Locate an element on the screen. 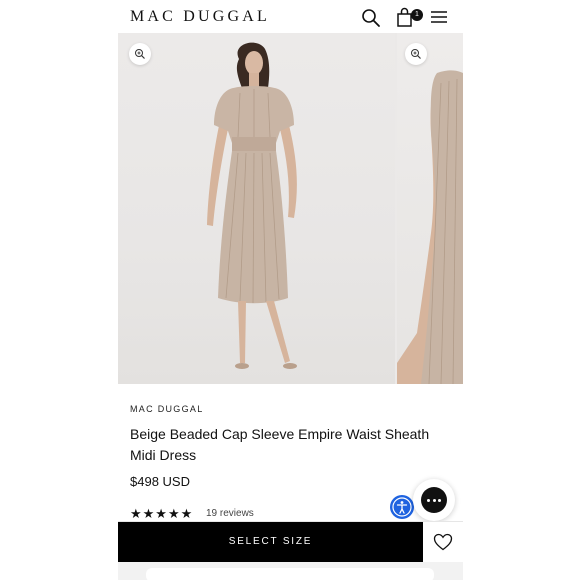 Image resolution: width=580 pixels, height=580 pixels. chat-bubble is located at coordinates (434, 500).